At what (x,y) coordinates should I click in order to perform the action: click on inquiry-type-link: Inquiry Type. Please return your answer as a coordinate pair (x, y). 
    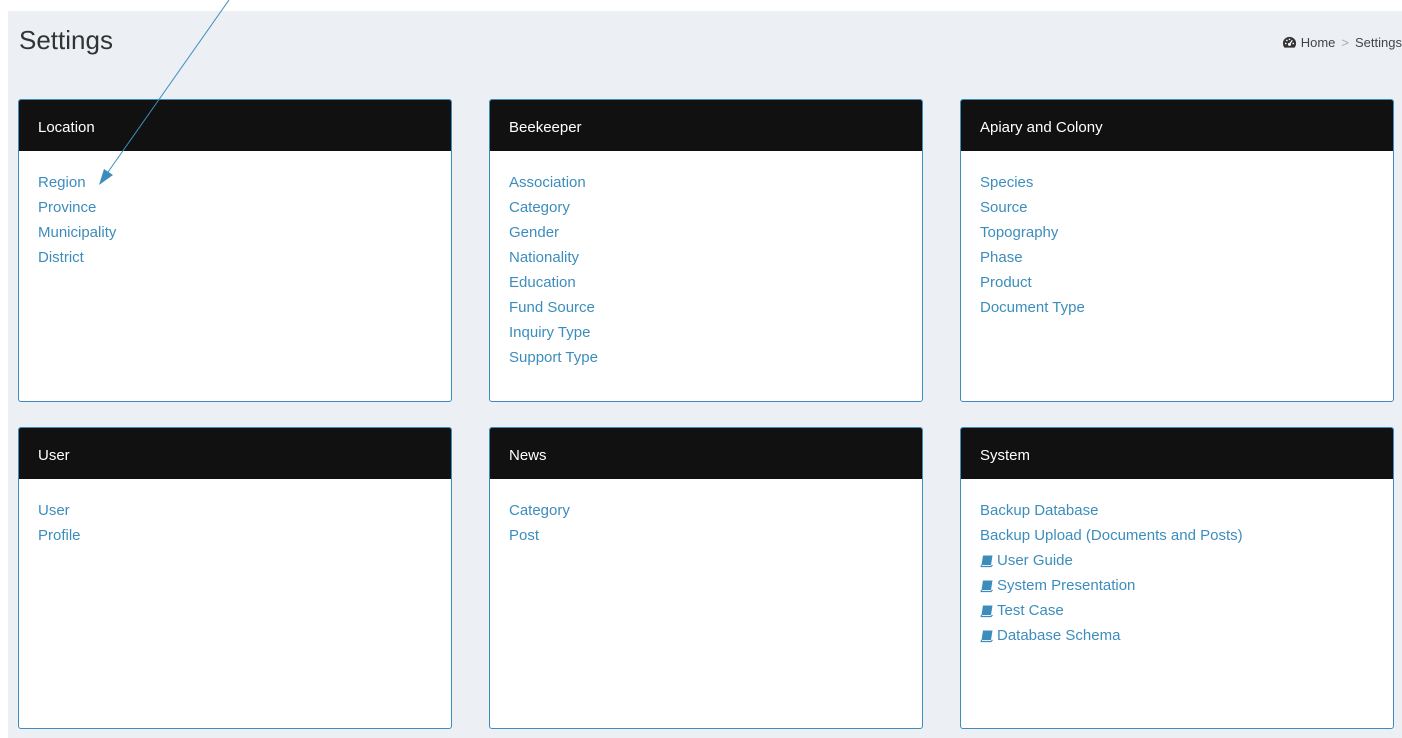
    Looking at the image, I should click on (549, 333).